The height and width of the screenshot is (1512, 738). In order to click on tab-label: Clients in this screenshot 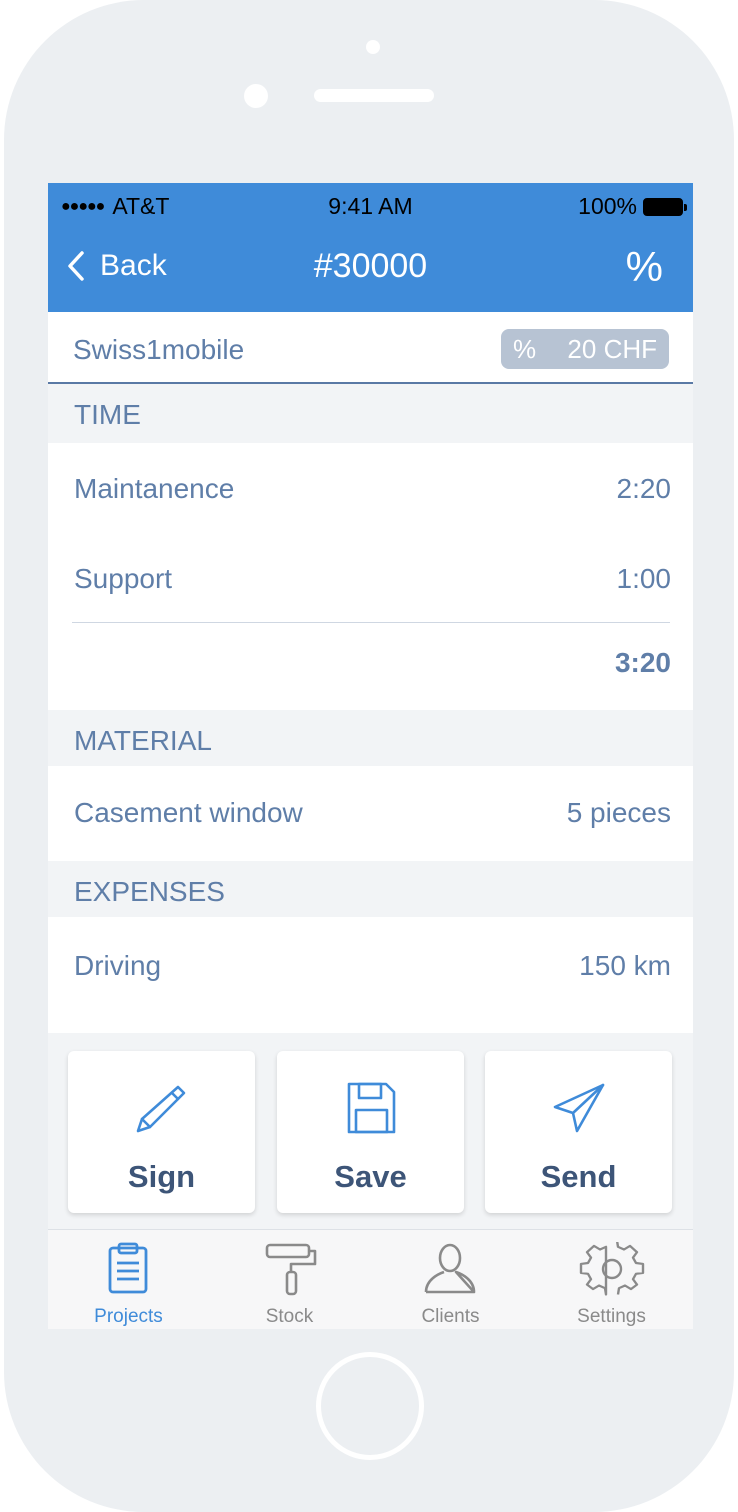, I will do `click(450, 1316)`.